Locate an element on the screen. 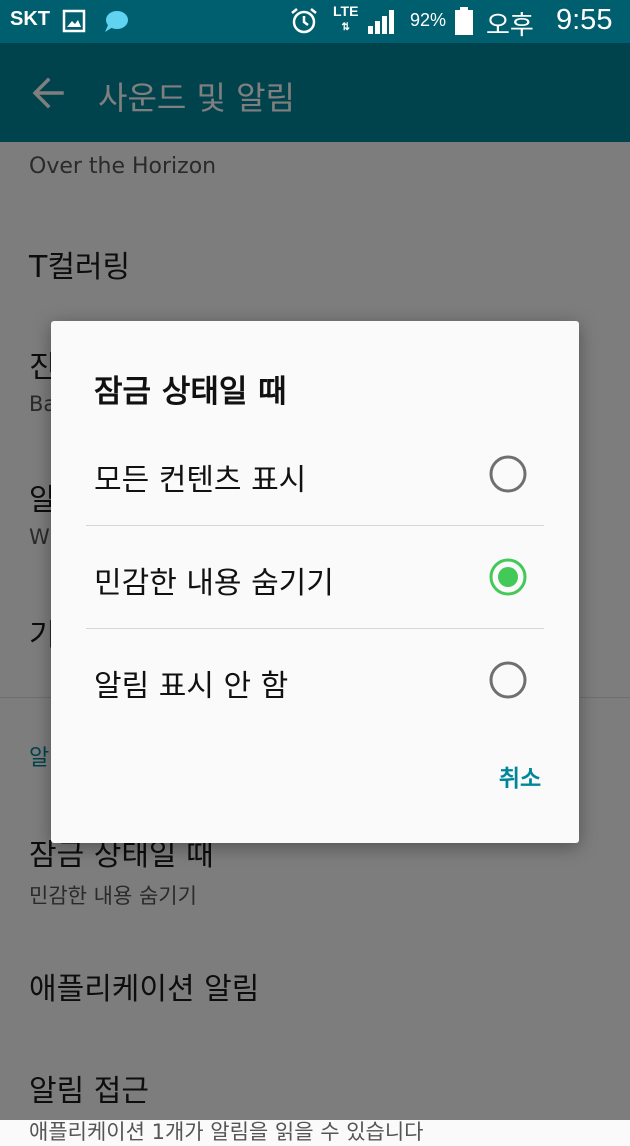  status-bar: SKT LTE ⇅ 92% 오후 9:55 is located at coordinates (315, 21).